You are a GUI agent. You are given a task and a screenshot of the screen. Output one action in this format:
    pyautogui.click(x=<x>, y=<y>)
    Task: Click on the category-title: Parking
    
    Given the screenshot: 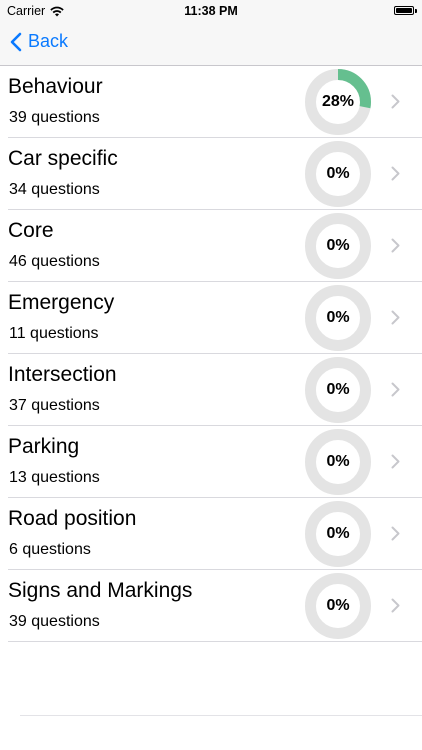 What is the action you would take?
    pyautogui.click(x=44, y=446)
    